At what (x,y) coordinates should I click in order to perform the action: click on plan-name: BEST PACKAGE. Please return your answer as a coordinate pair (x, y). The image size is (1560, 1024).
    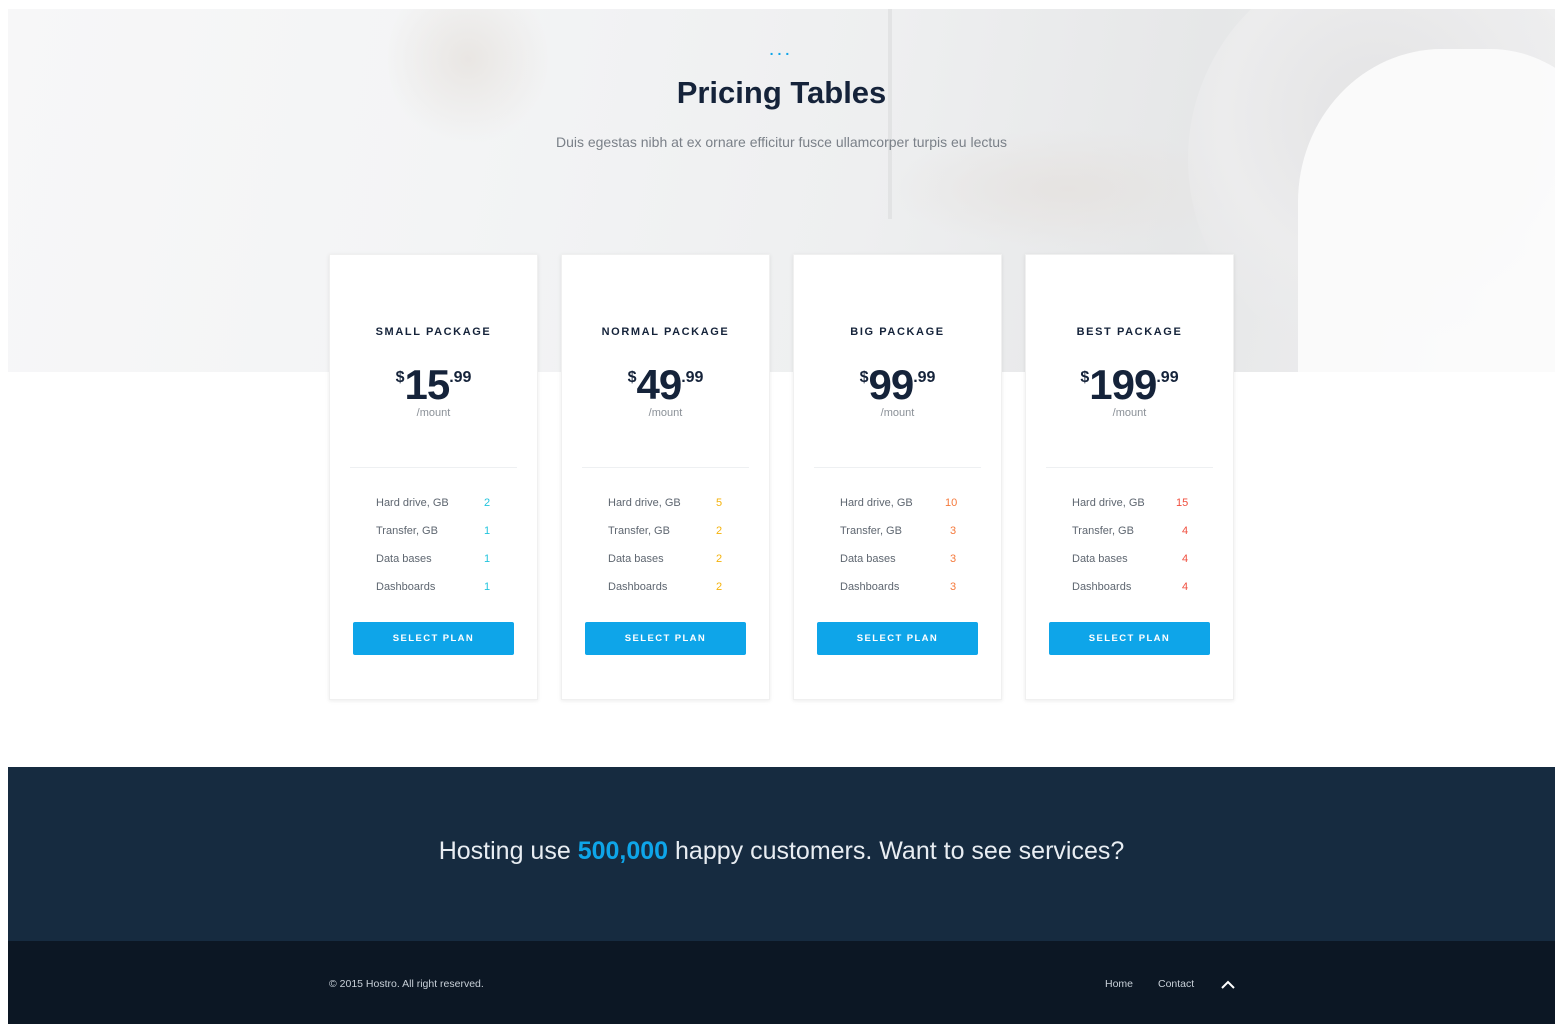
    Looking at the image, I should click on (1129, 332).